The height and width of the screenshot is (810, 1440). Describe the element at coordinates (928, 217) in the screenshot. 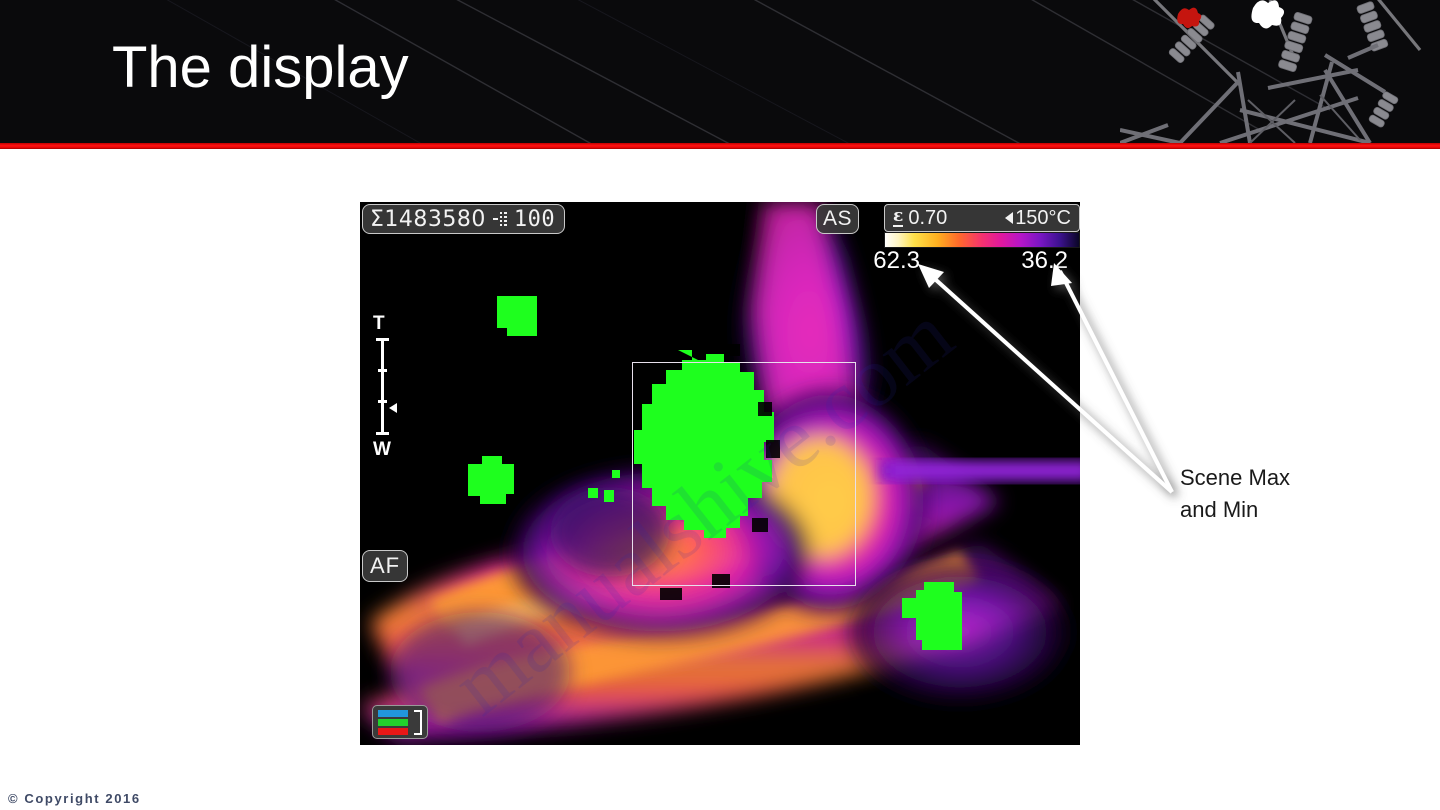

I see `emissivity-value: 0.70` at that location.